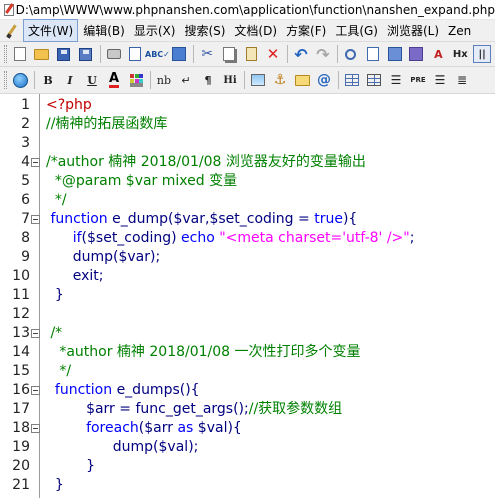  I want to click on code-text: dump($val);, so click(122, 447).